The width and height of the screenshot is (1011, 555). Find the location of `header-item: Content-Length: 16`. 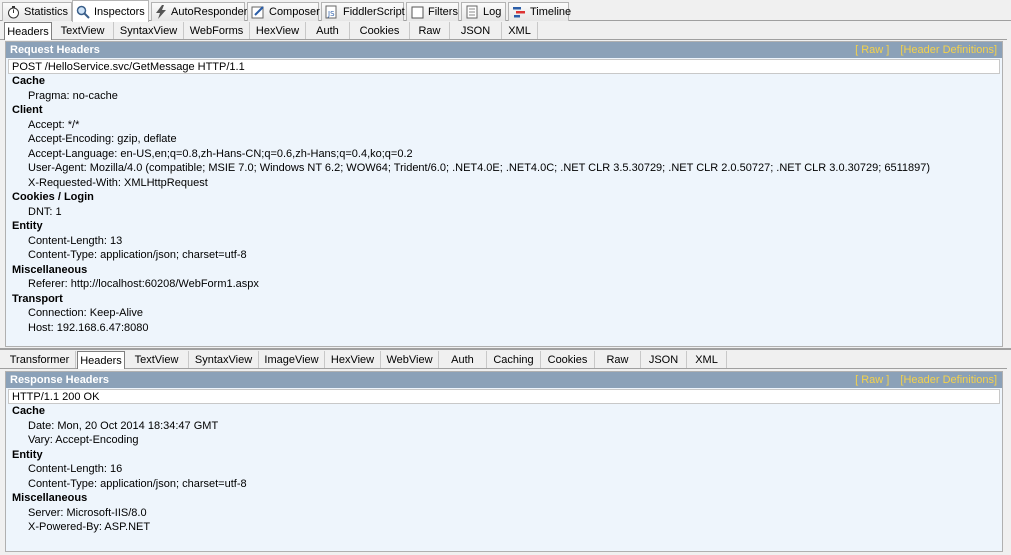

header-item: Content-Length: 16 is located at coordinates (504, 469).